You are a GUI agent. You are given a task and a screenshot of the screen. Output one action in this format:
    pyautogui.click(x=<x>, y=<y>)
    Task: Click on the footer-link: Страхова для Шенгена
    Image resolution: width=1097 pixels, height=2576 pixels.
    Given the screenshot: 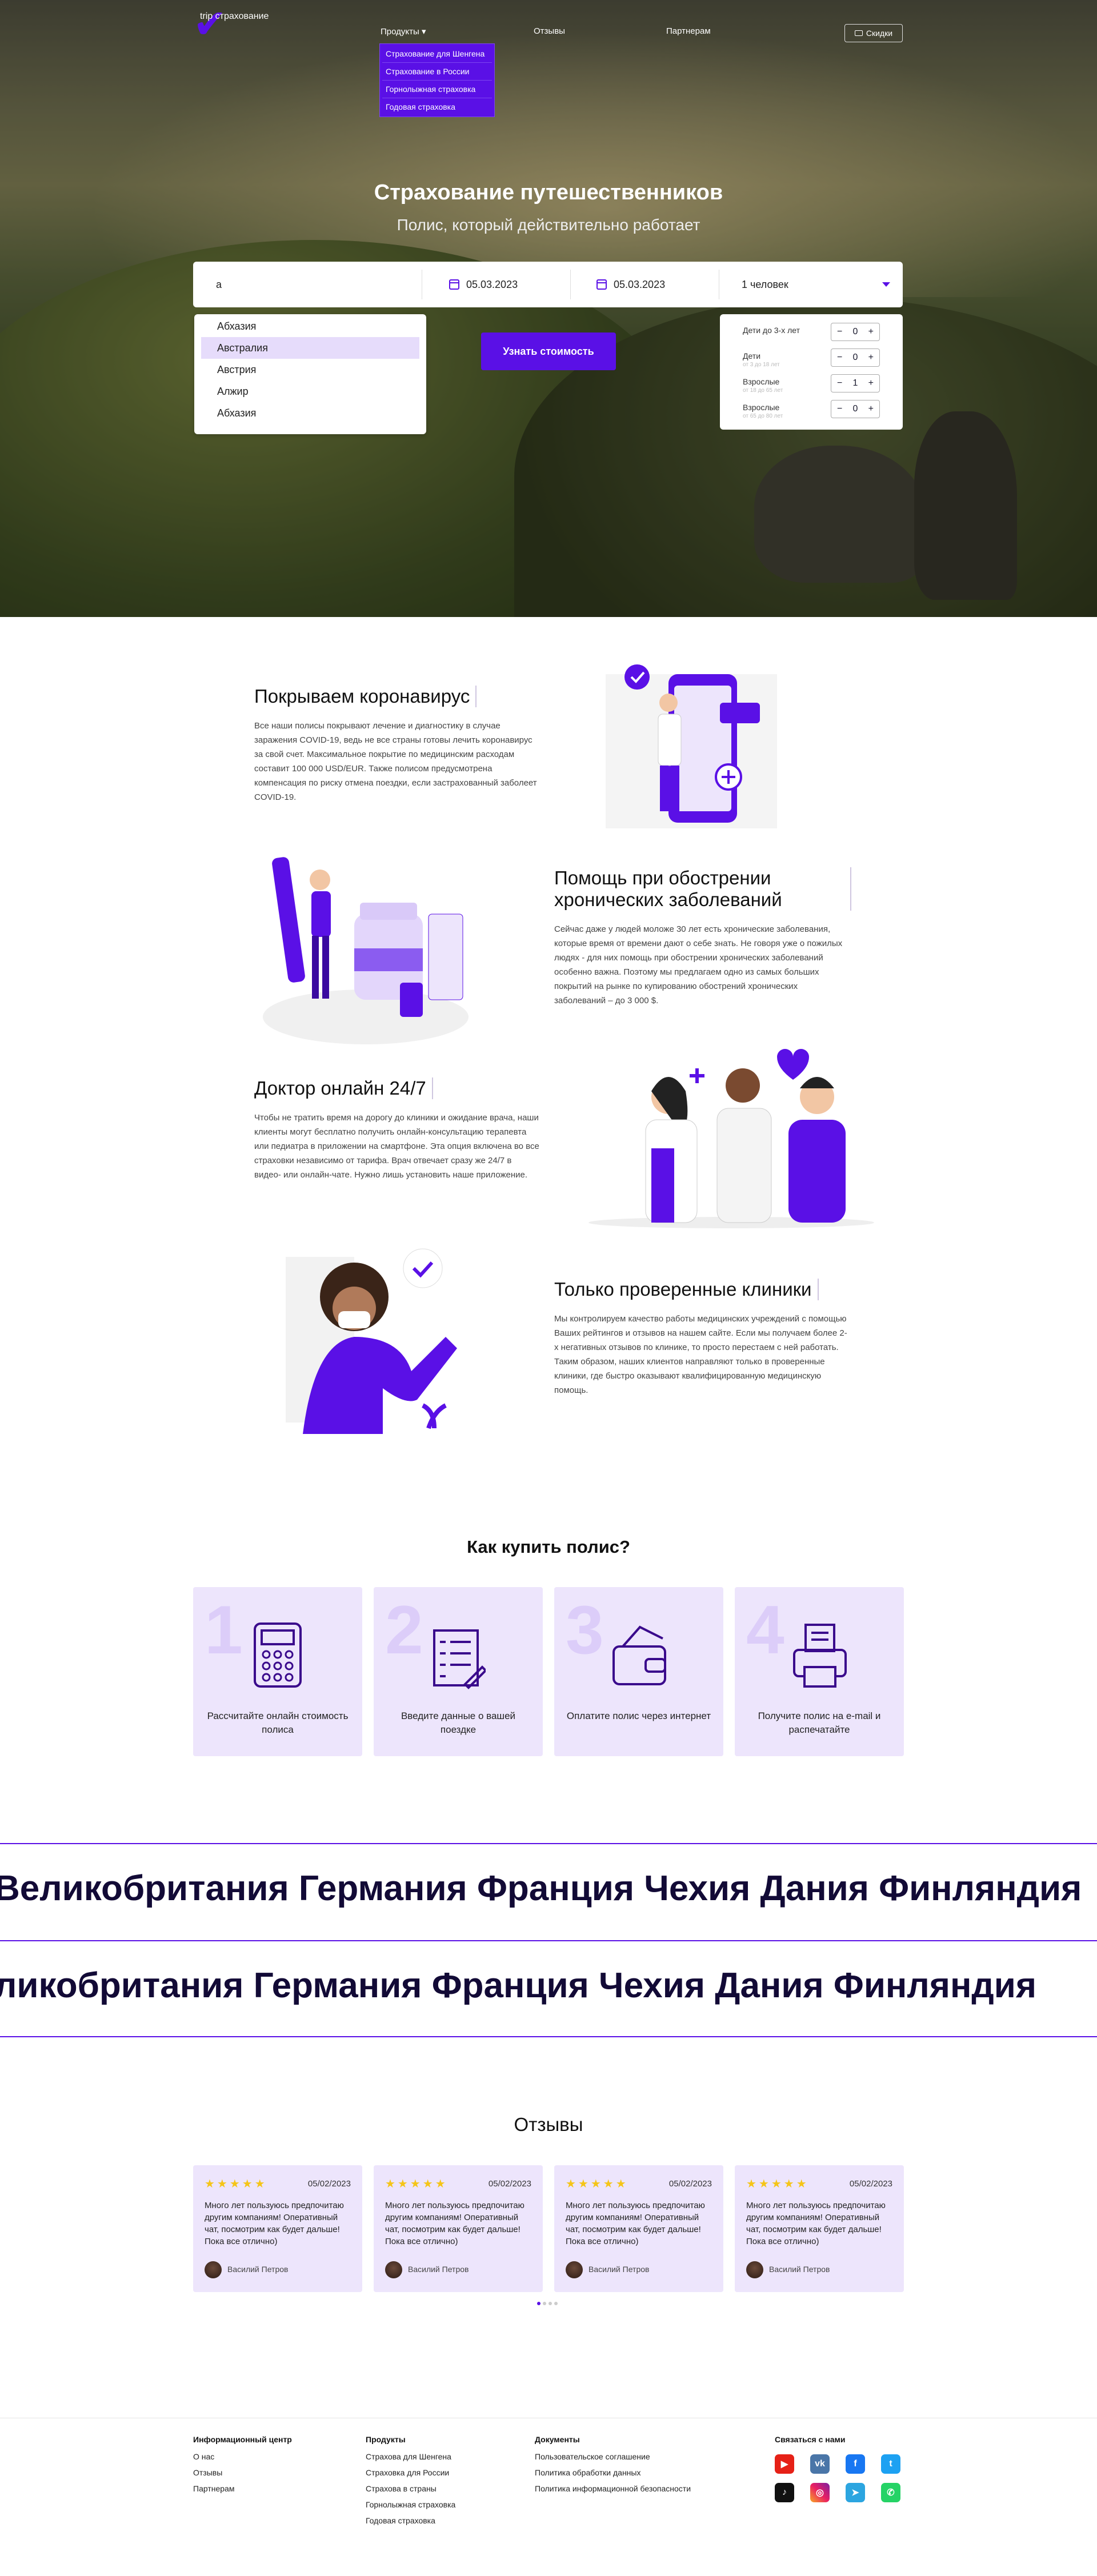 What is the action you would take?
    pyautogui.click(x=411, y=2456)
    